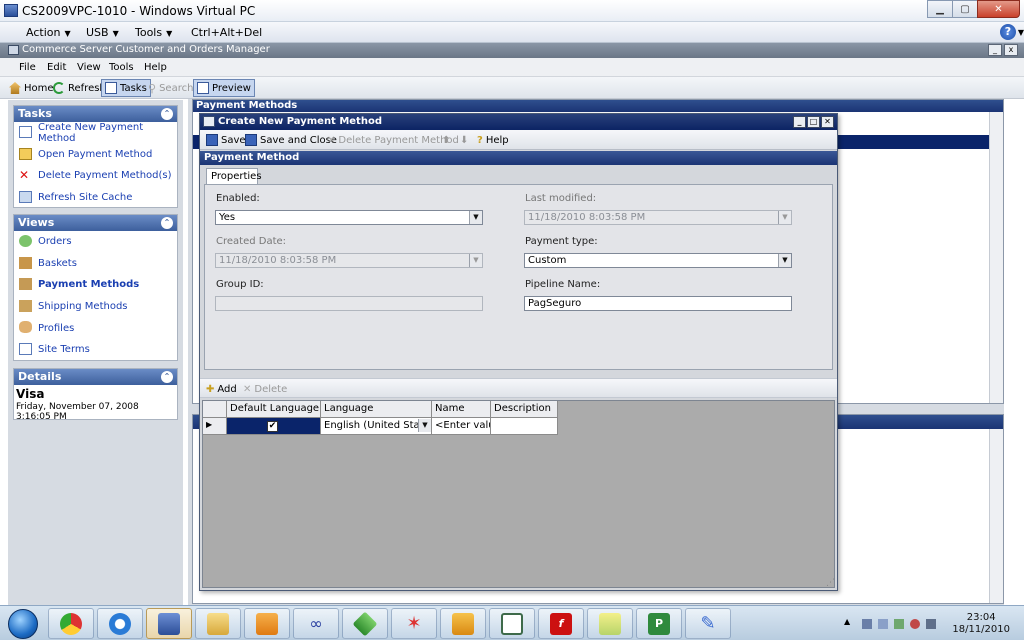 The height and width of the screenshot is (640, 1024). I want to click on menu-view: View, so click(89, 67).